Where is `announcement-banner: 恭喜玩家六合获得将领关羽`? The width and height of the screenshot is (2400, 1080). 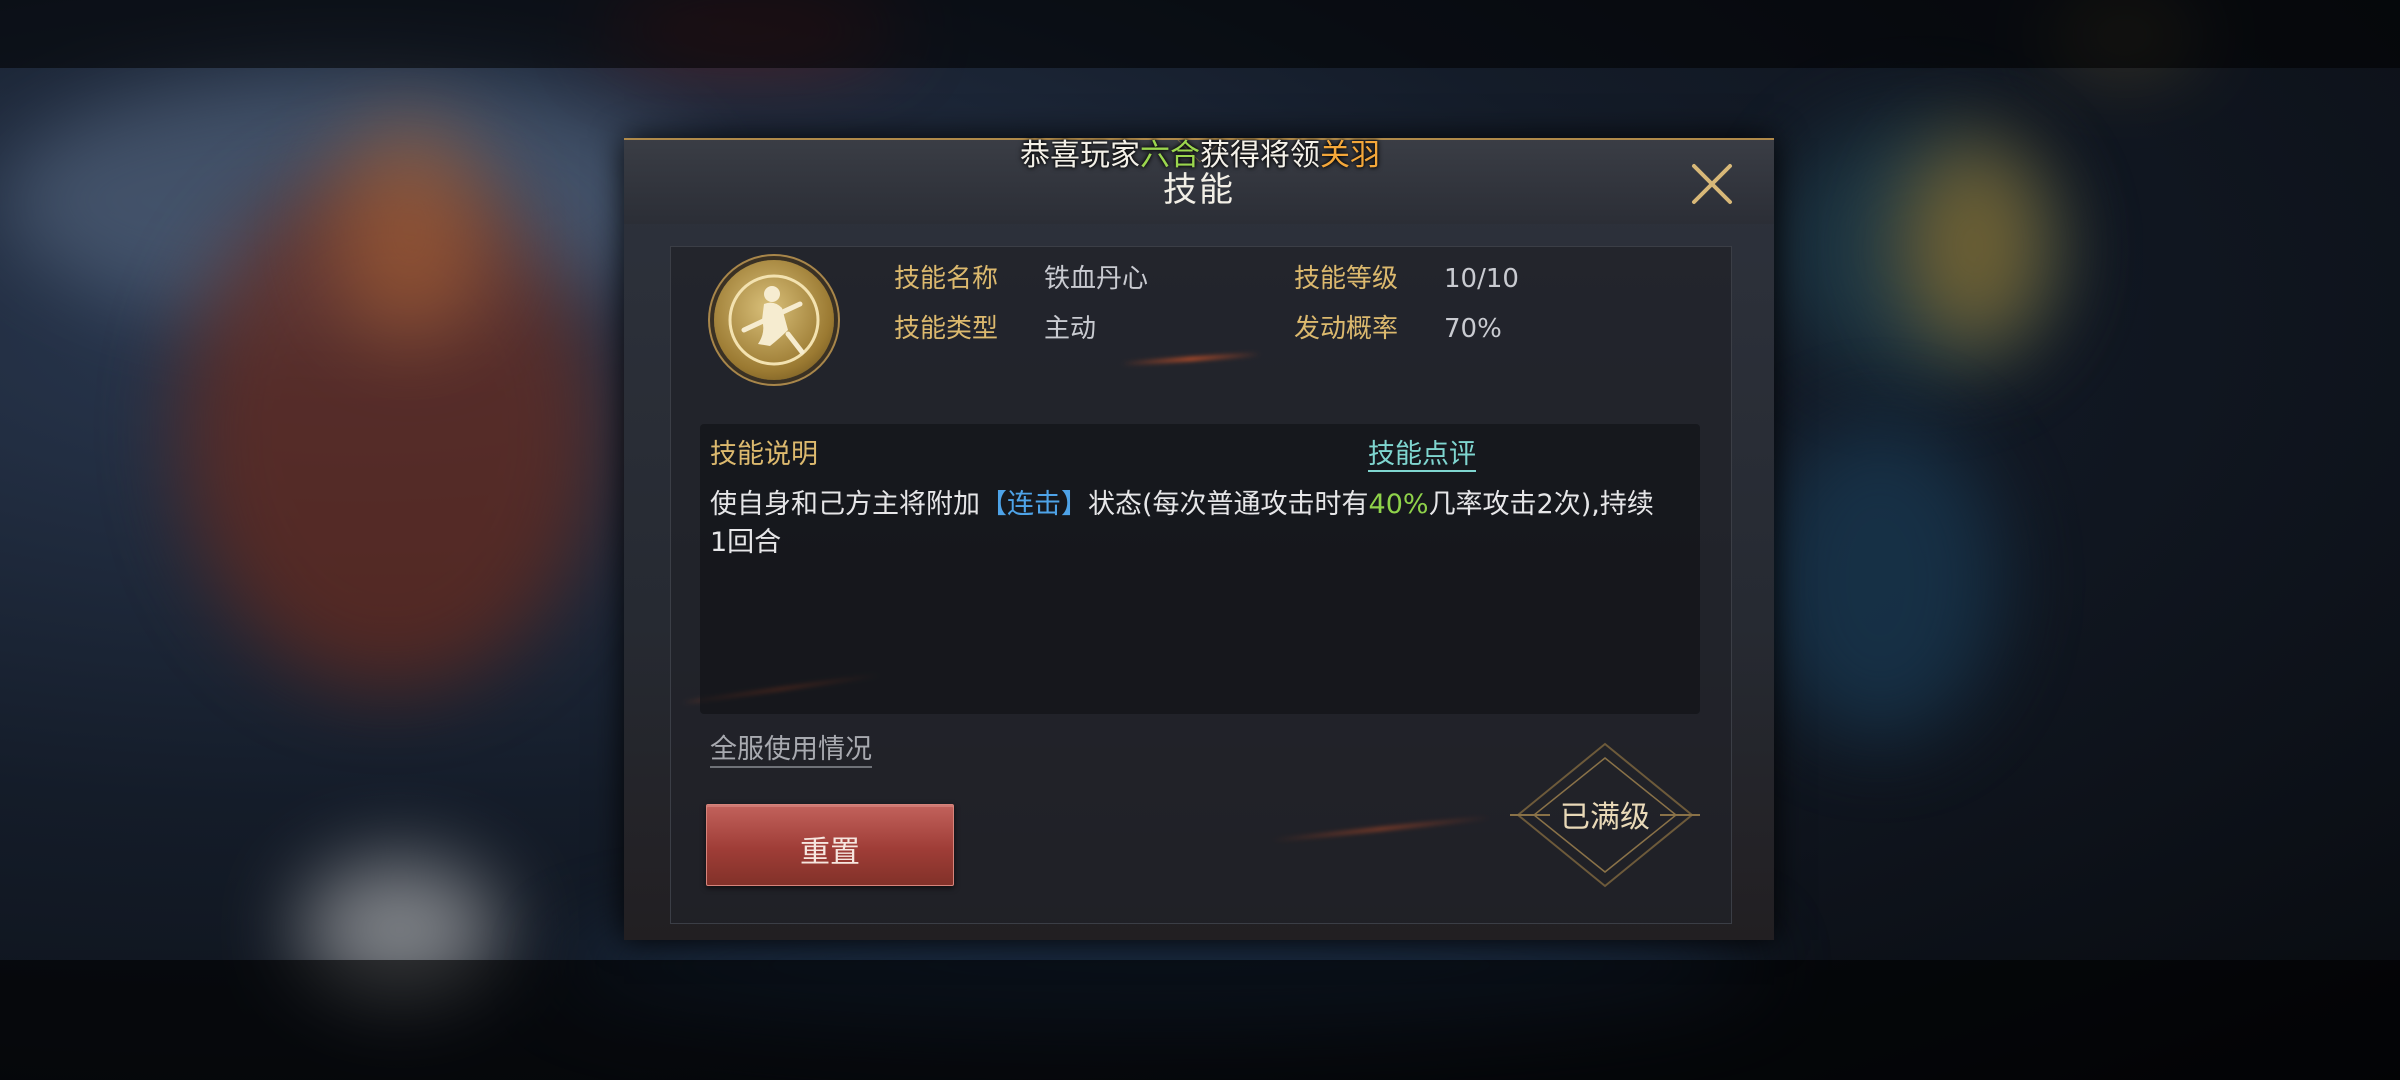 announcement-banner: 恭喜玩家六合获得将领关羽 is located at coordinates (1200, 155).